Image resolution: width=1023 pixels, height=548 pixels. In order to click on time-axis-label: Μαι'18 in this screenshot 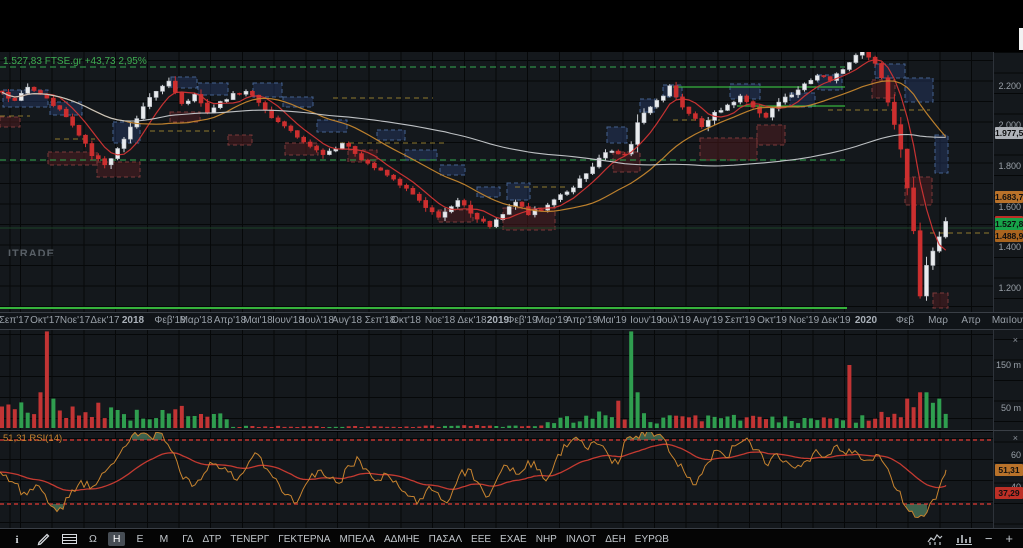, I will do `click(258, 320)`.